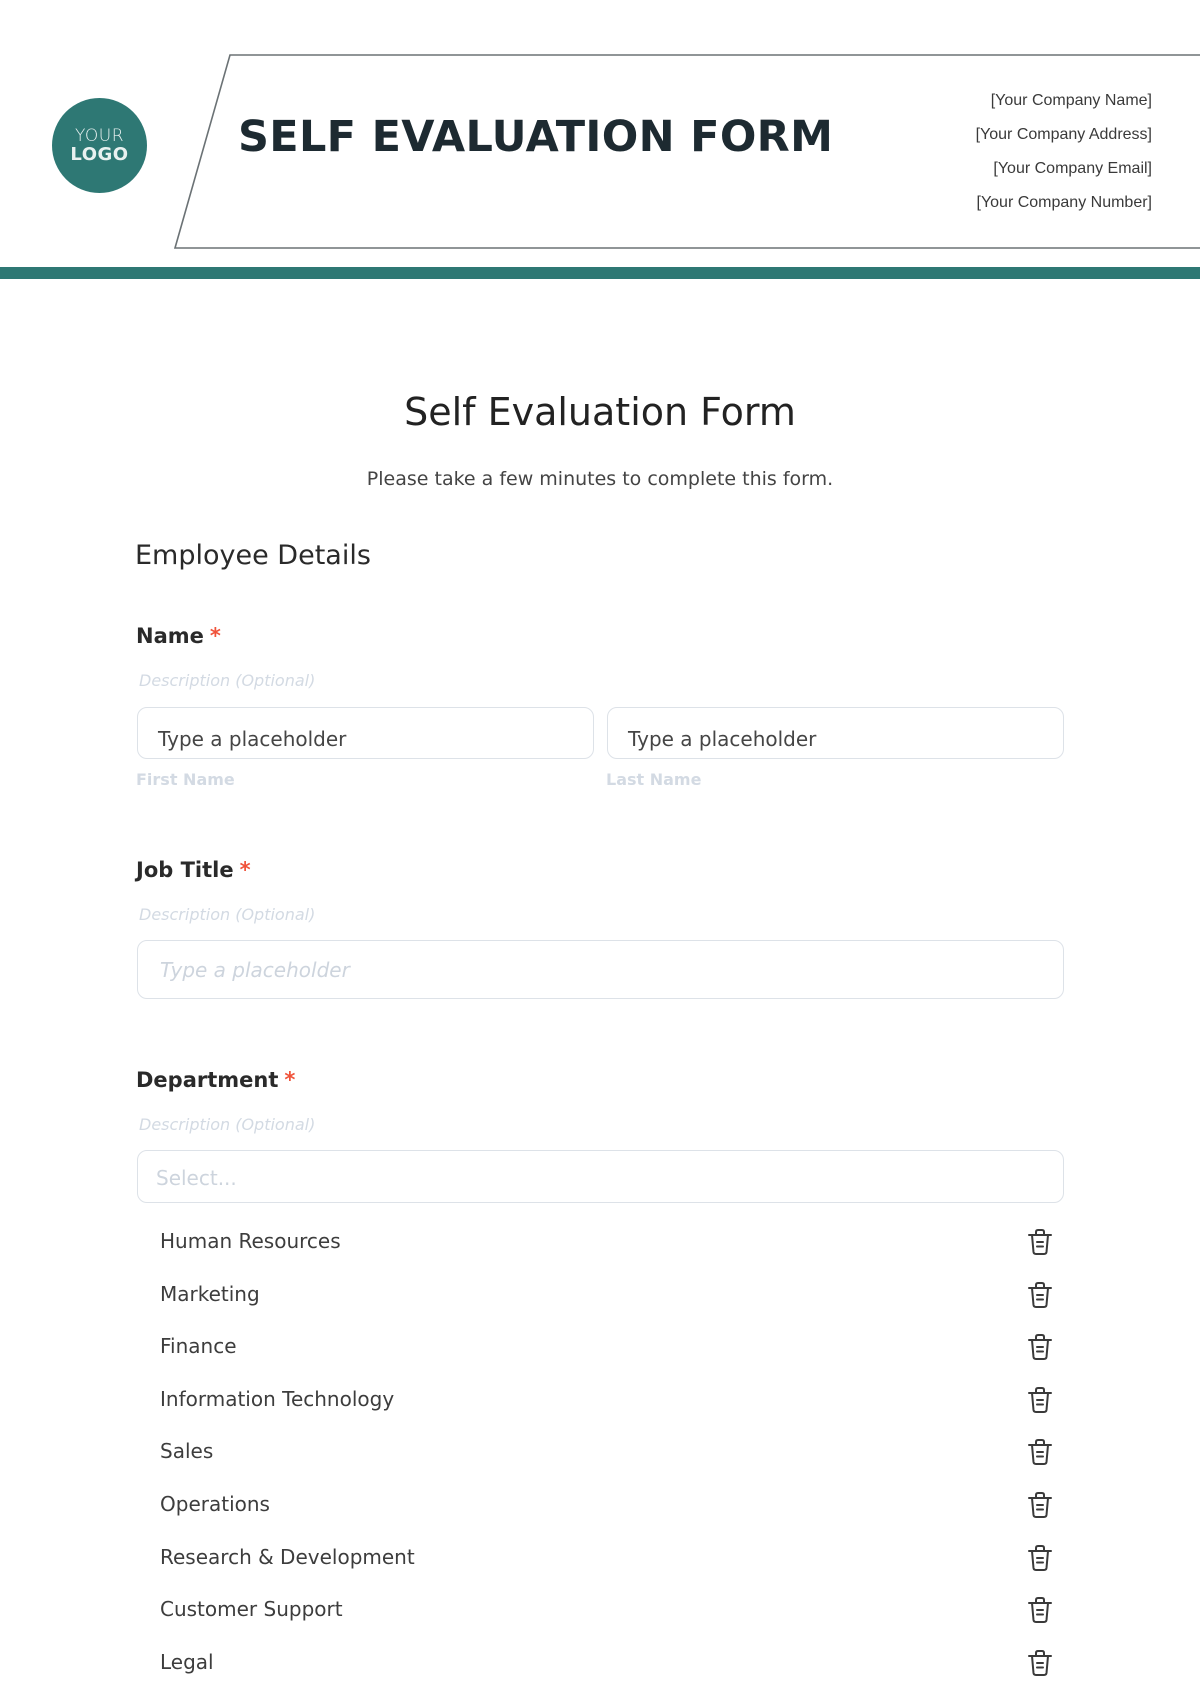  What do you see at coordinates (252, 739) in the screenshot?
I see `first-name-value: Type a placeholder` at bounding box center [252, 739].